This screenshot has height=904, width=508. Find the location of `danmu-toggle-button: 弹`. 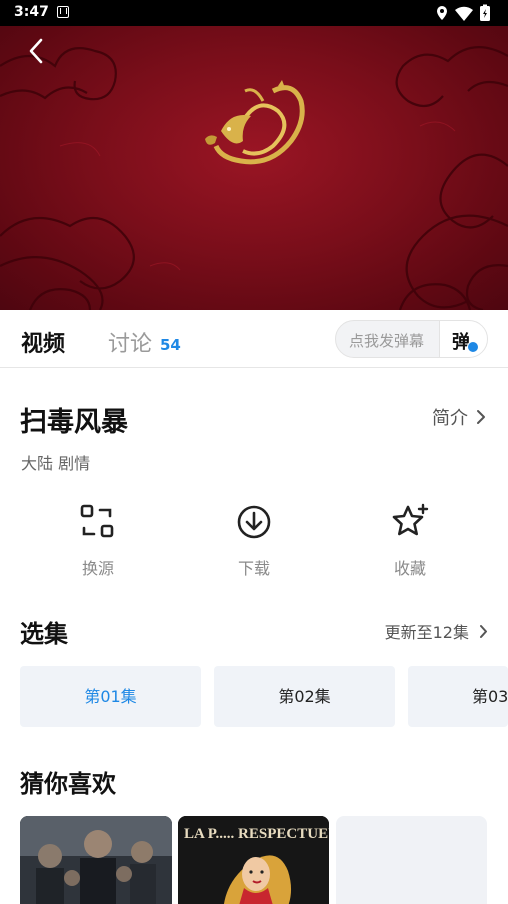

danmu-toggle-button: 弹 is located at coordinates (463, 339).